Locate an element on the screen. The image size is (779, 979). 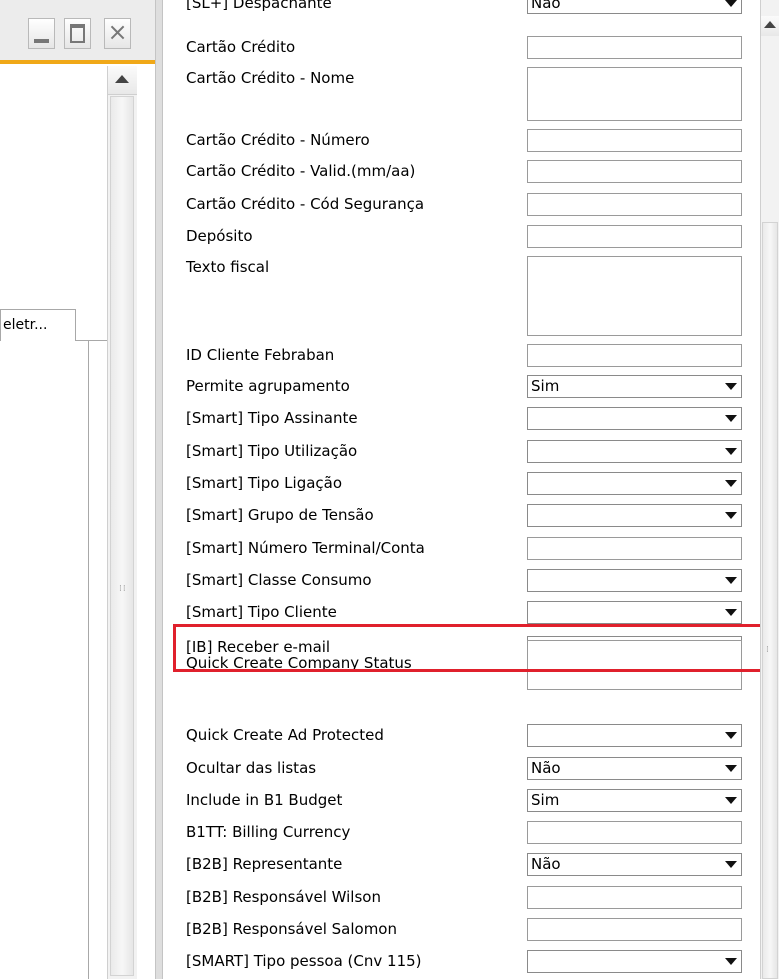
form-row: [Smart] Tipo Assinante is located at coordinates (468, 418).